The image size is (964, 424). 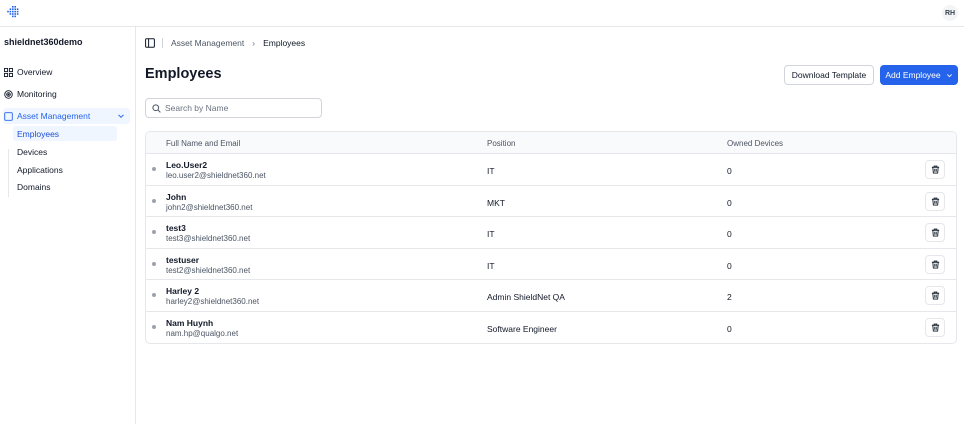 I want to click on sidebar-toggle-icon, so click(x=150, y=43).